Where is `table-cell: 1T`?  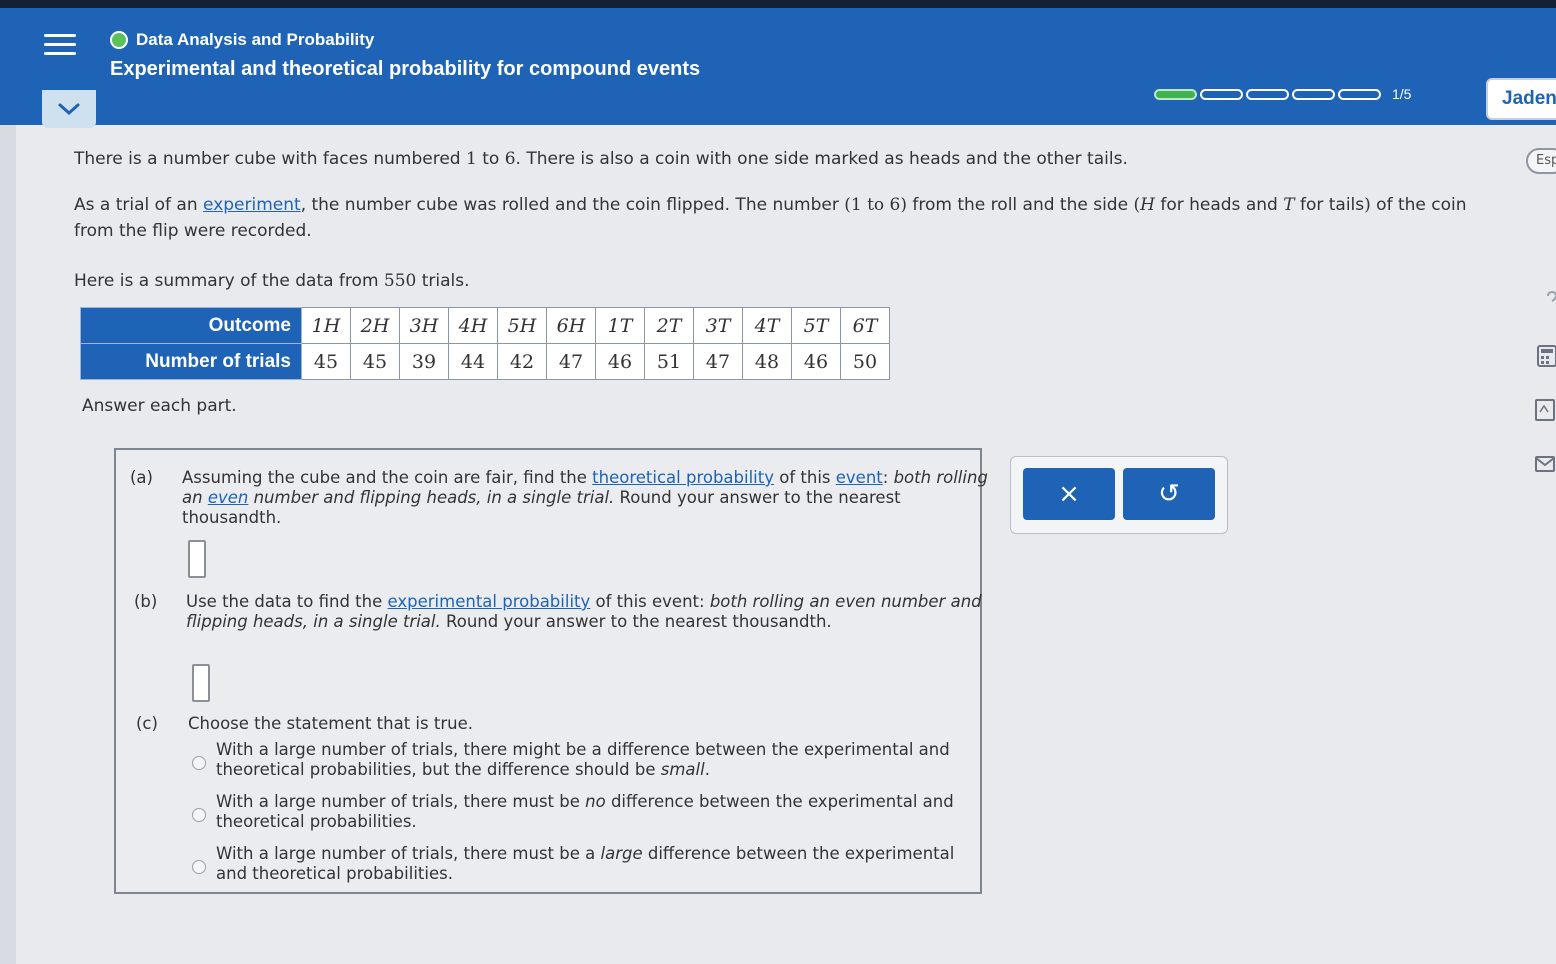
table-cell: 1T is located at coordinates (620, 325).